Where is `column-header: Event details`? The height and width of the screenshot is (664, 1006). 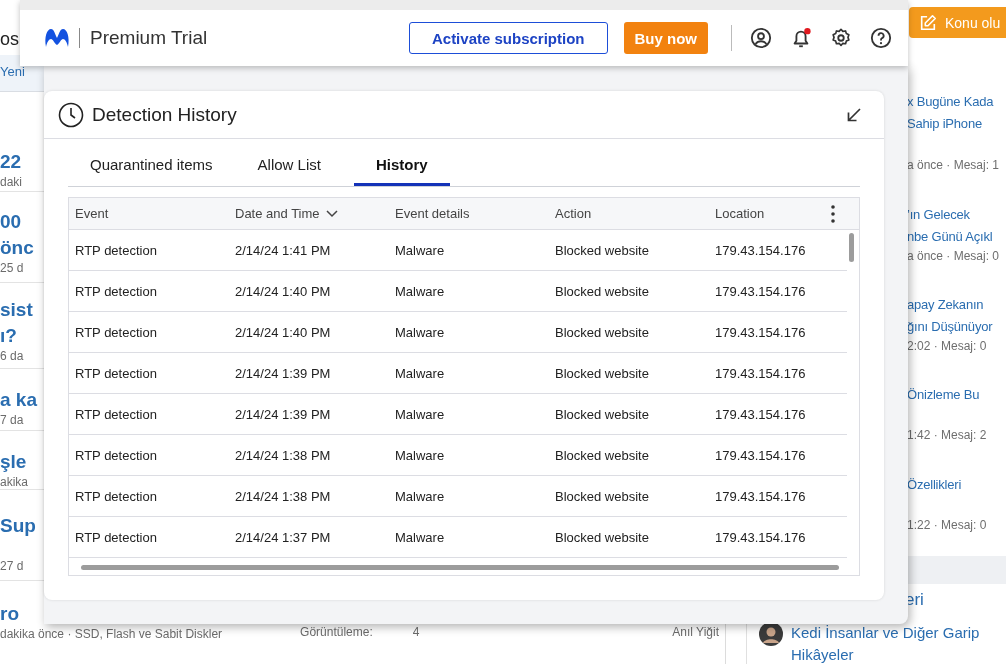 column-header: Event details is located at coordinates (469, 213).